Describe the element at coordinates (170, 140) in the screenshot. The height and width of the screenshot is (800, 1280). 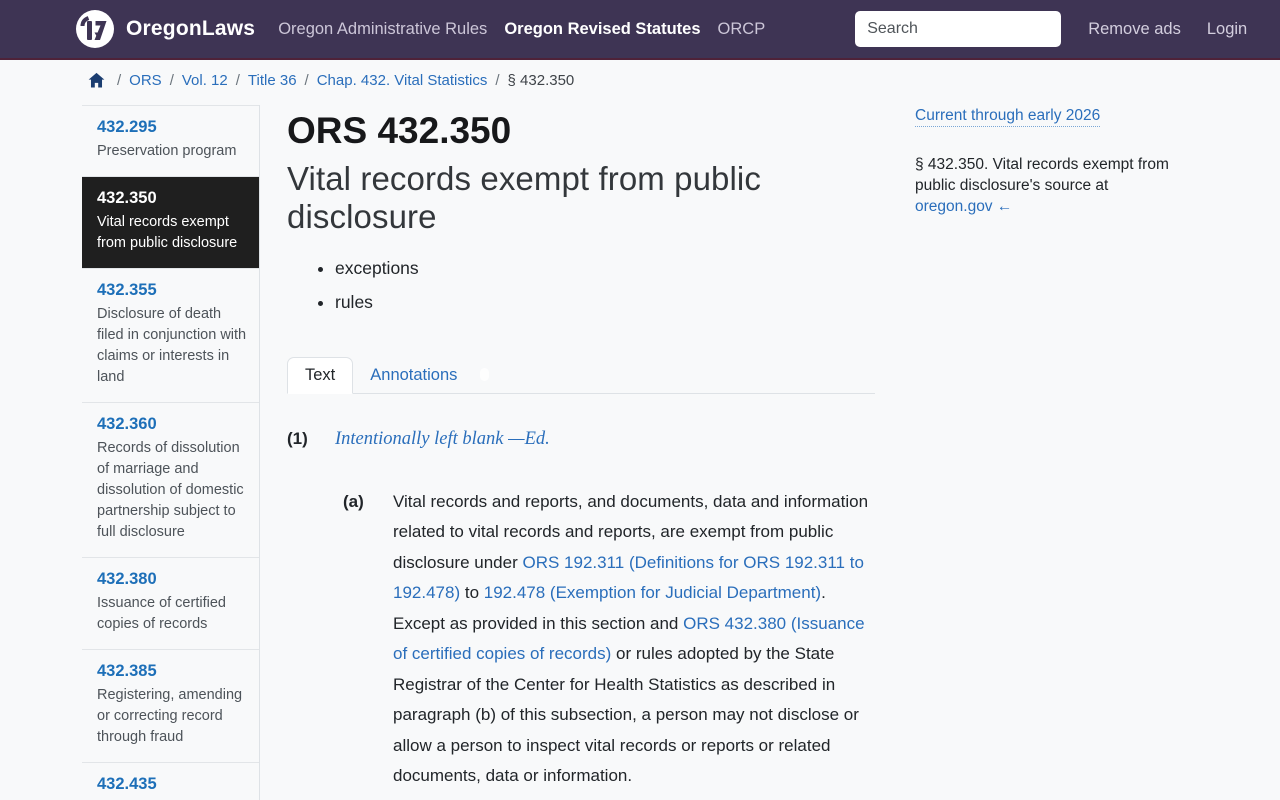
I see `sidebar-statute-item: 432.295 Preservation program` at that location.